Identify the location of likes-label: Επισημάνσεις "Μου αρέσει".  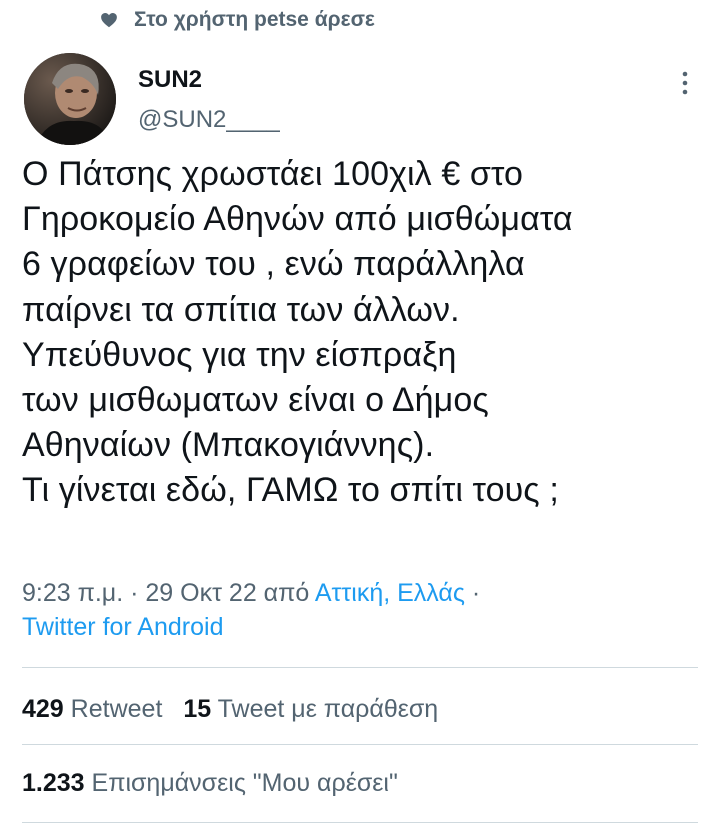
(244, 783).